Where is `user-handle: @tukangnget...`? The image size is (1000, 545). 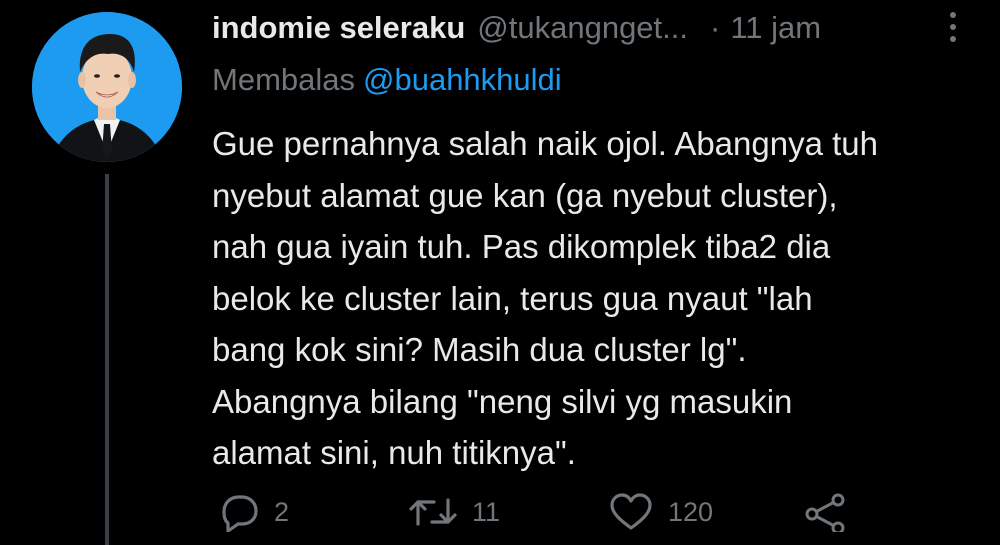
user-handle: @tukangnget... is located at coordinates (582, 28).